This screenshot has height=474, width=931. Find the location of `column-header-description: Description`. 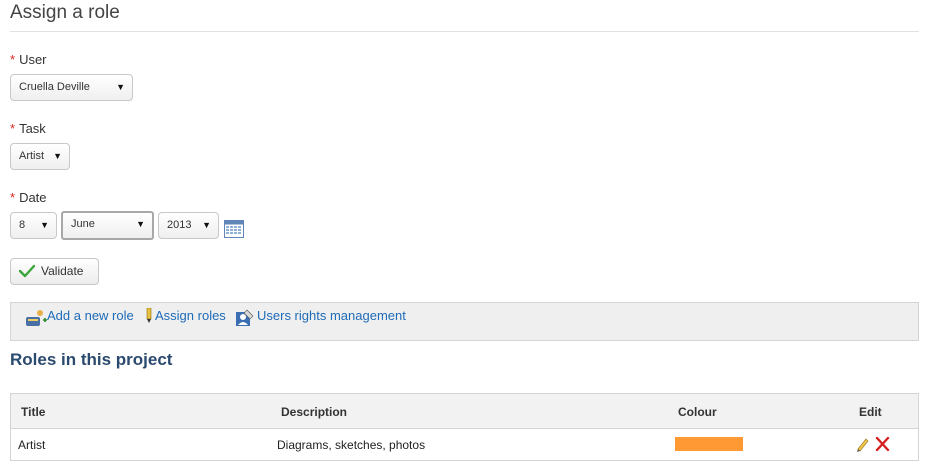

column-header-description: Description is located at coordinates (314, 412).